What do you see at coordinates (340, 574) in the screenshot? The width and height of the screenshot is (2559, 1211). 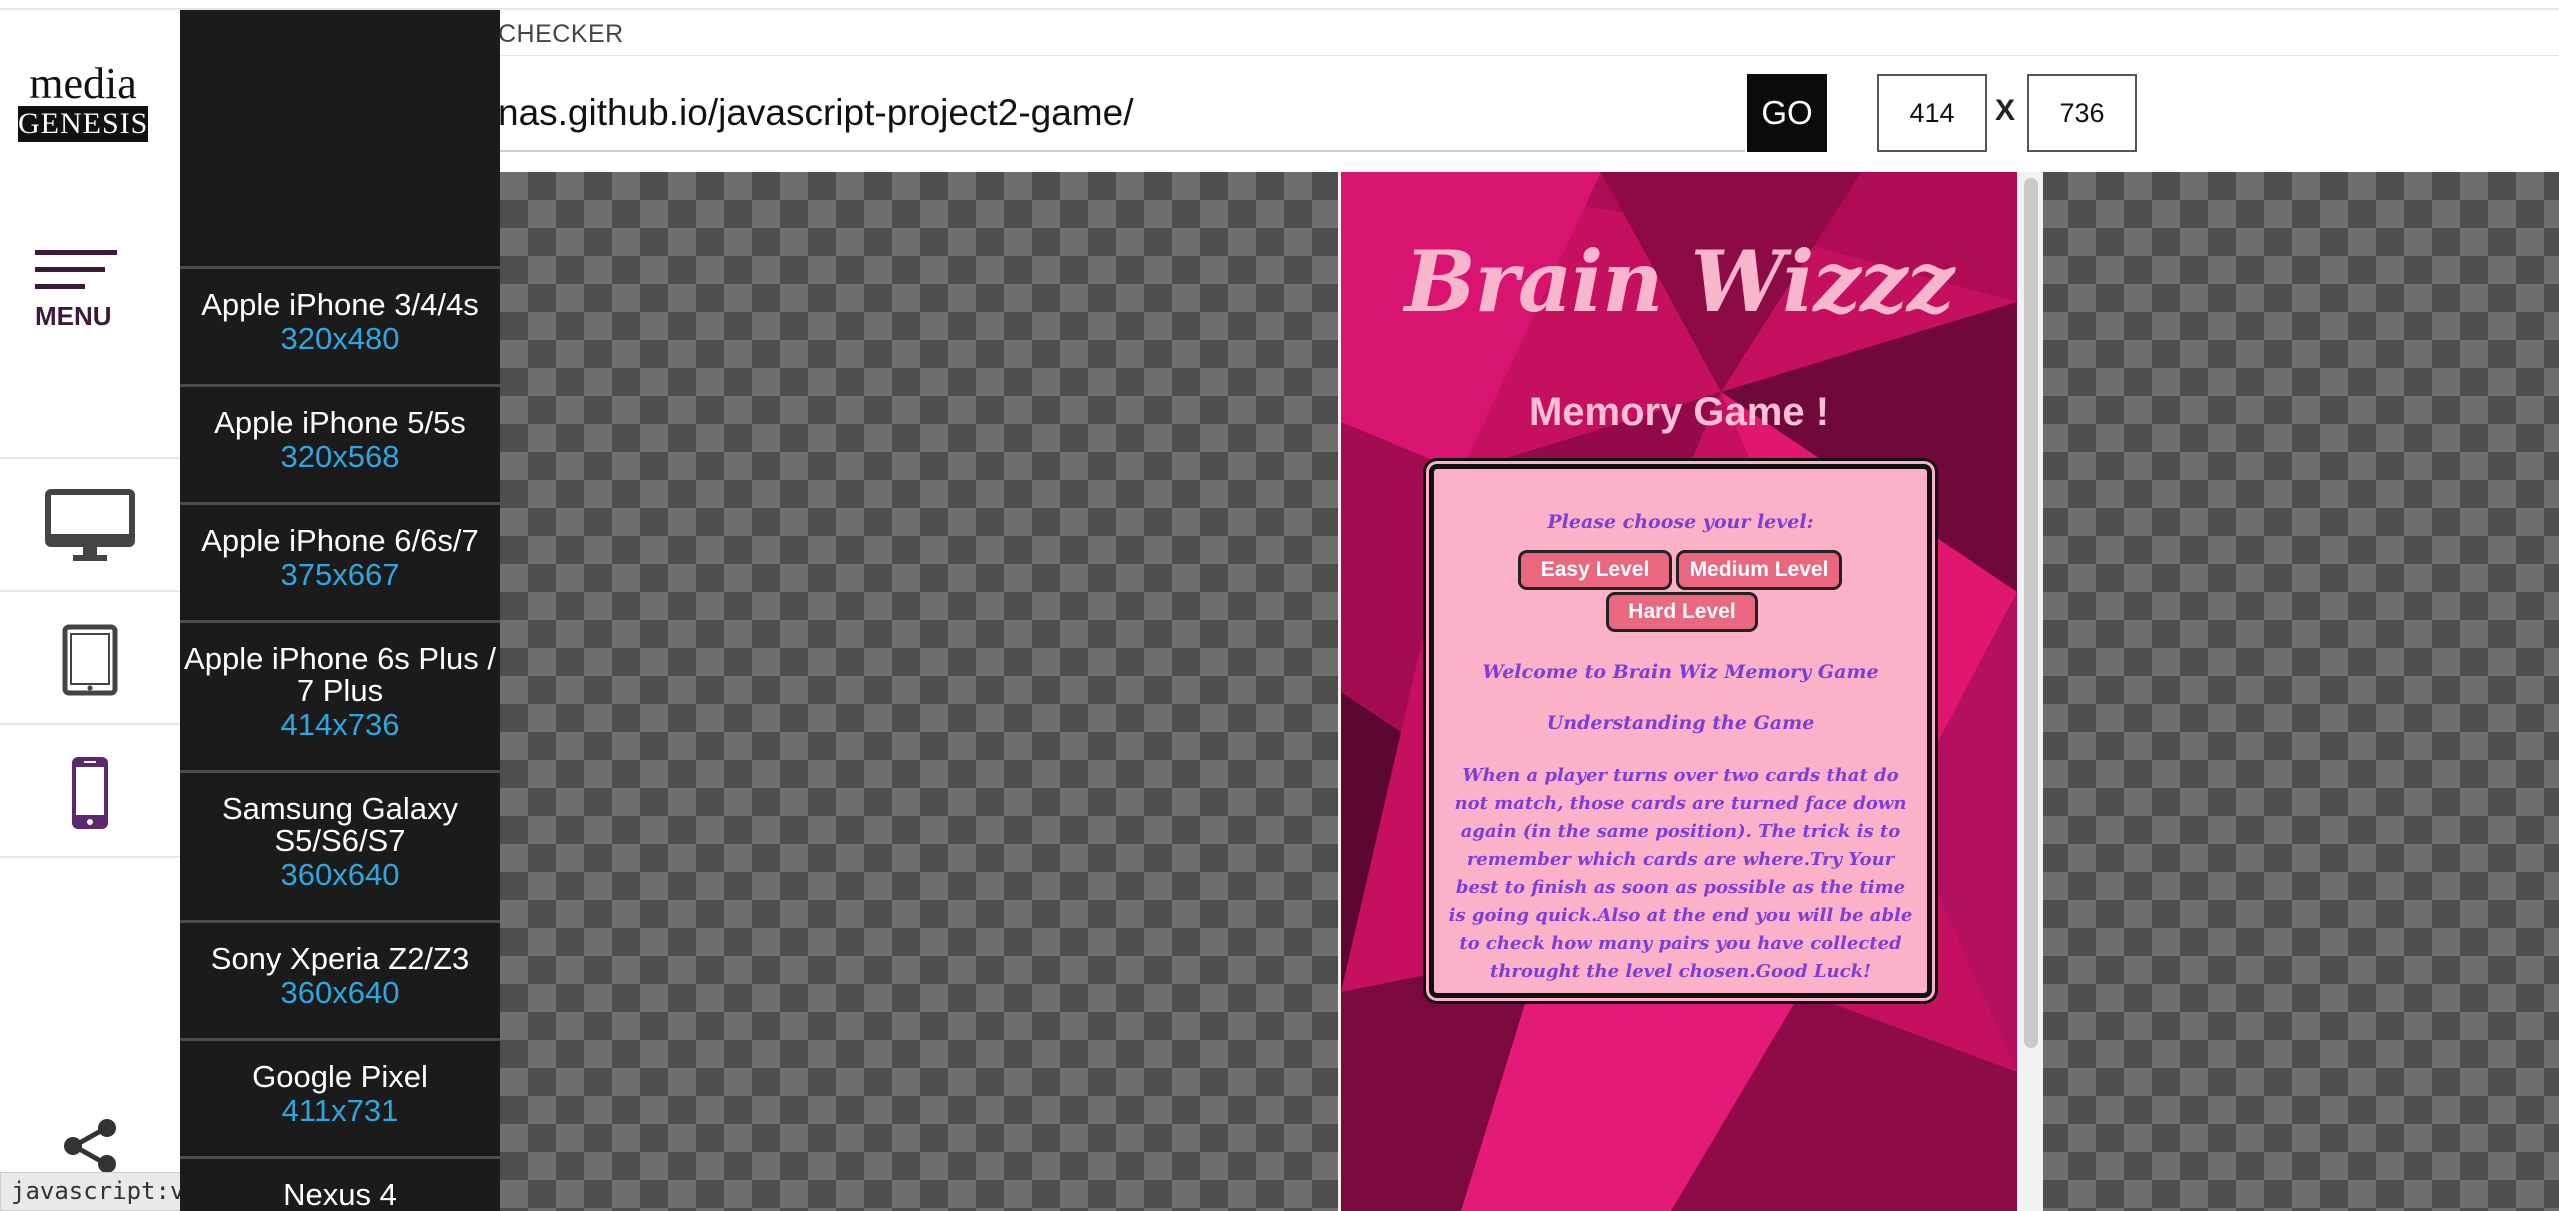 I see `device-resolution: 375x667` at bounding box center [340, 574].